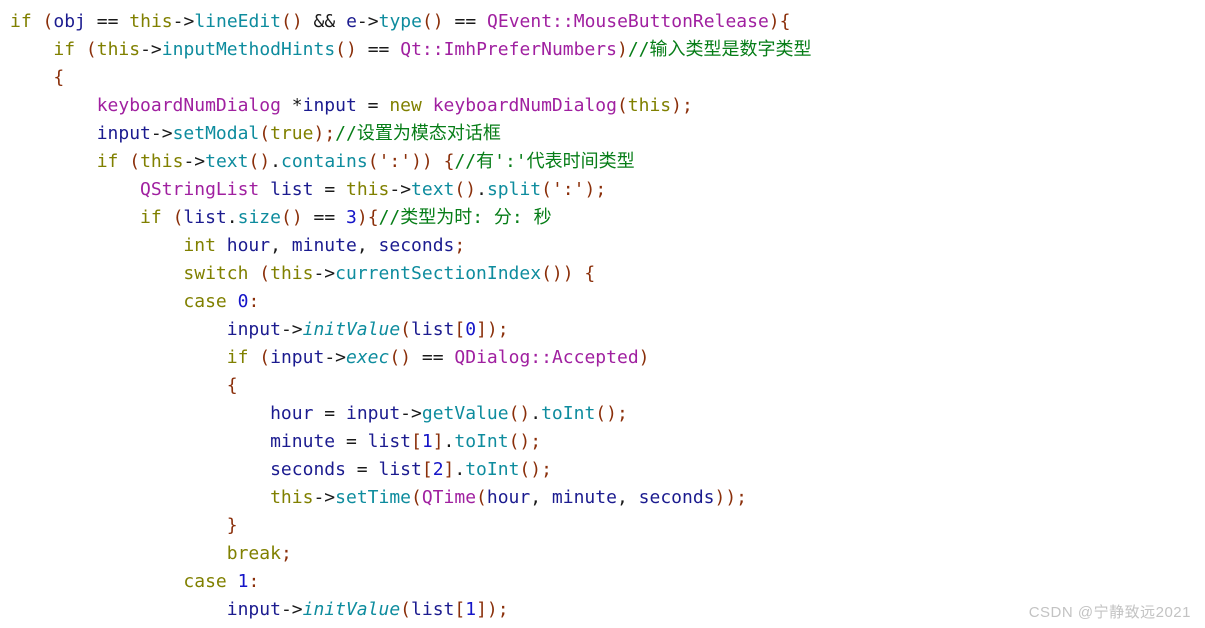 The height and width of the screenshot is (628, 1205). What do you see at coordinates (395, 161) in the screenshot?
I see `token-string: ':'` at bounding box center [395, 161].